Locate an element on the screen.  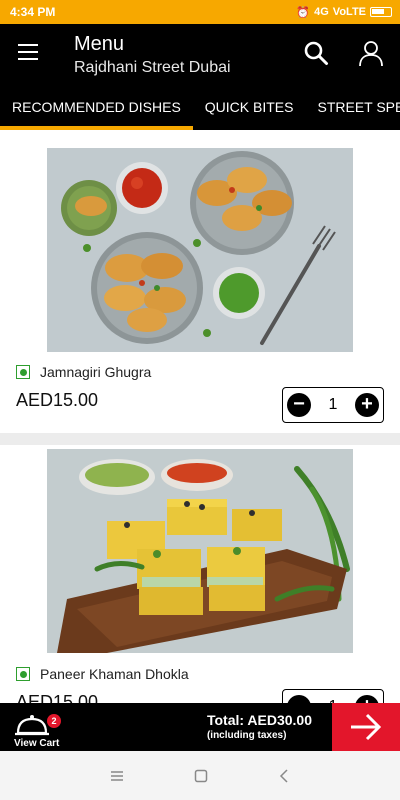
search-icon is located at coordinates (316, 53).